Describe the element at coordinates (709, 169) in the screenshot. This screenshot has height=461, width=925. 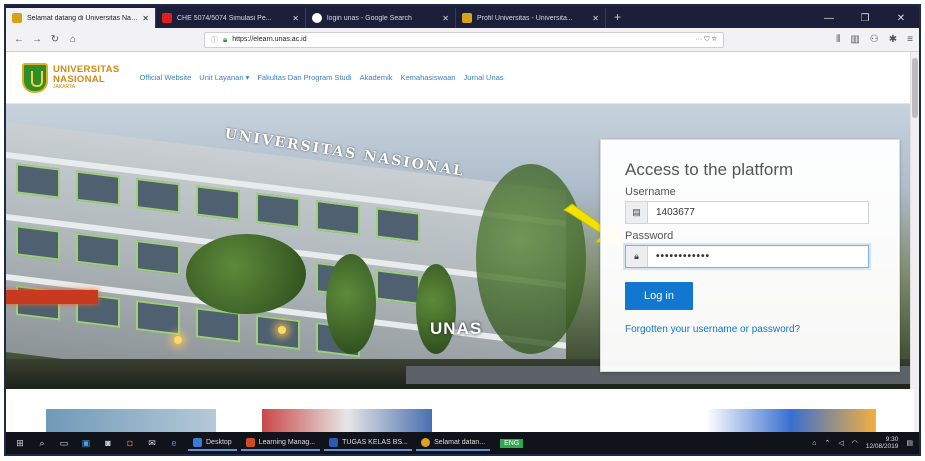
I see `login-title: Access to the platform` at that location.